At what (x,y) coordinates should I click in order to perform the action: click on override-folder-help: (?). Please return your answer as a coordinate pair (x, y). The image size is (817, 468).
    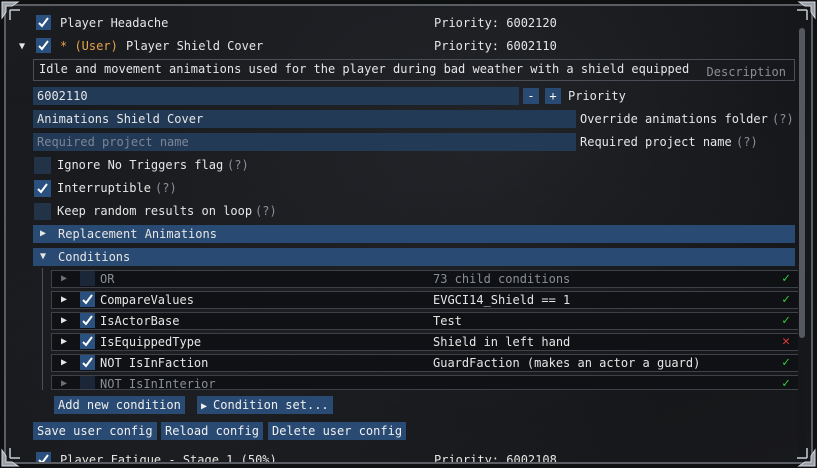
    Looking at the image, I should click on (783, 119).